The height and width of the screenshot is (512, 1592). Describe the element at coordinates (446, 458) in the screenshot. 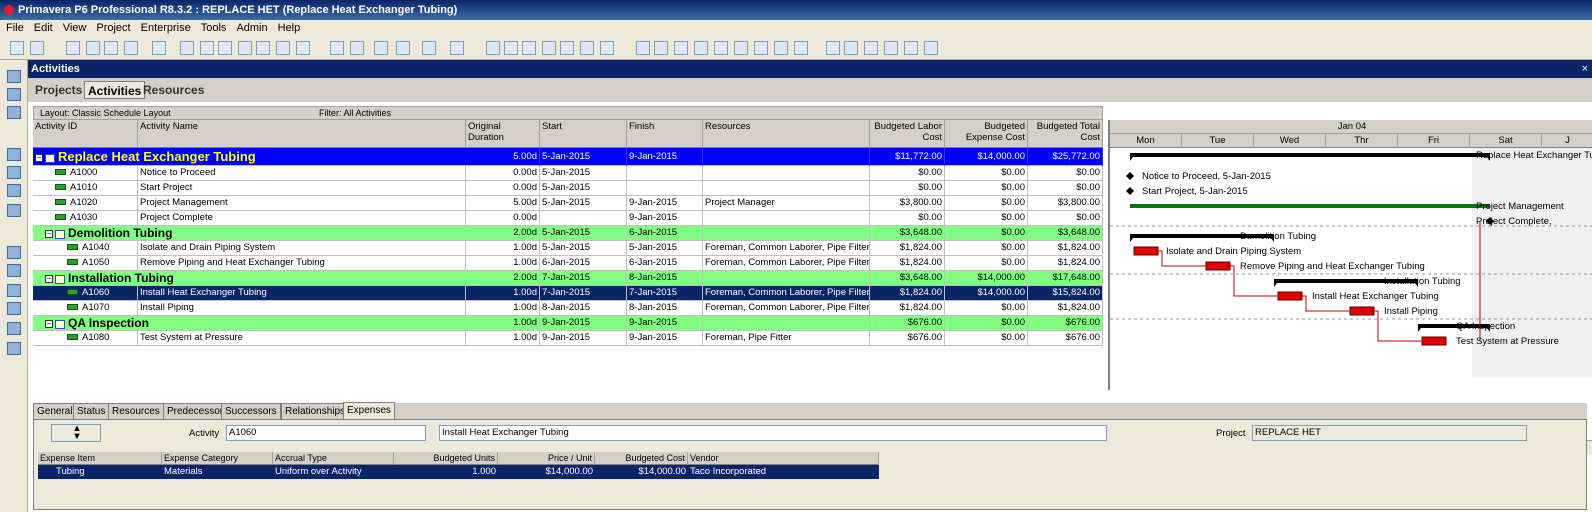

I see `expense-column-header: Budgeted Units` at that location.